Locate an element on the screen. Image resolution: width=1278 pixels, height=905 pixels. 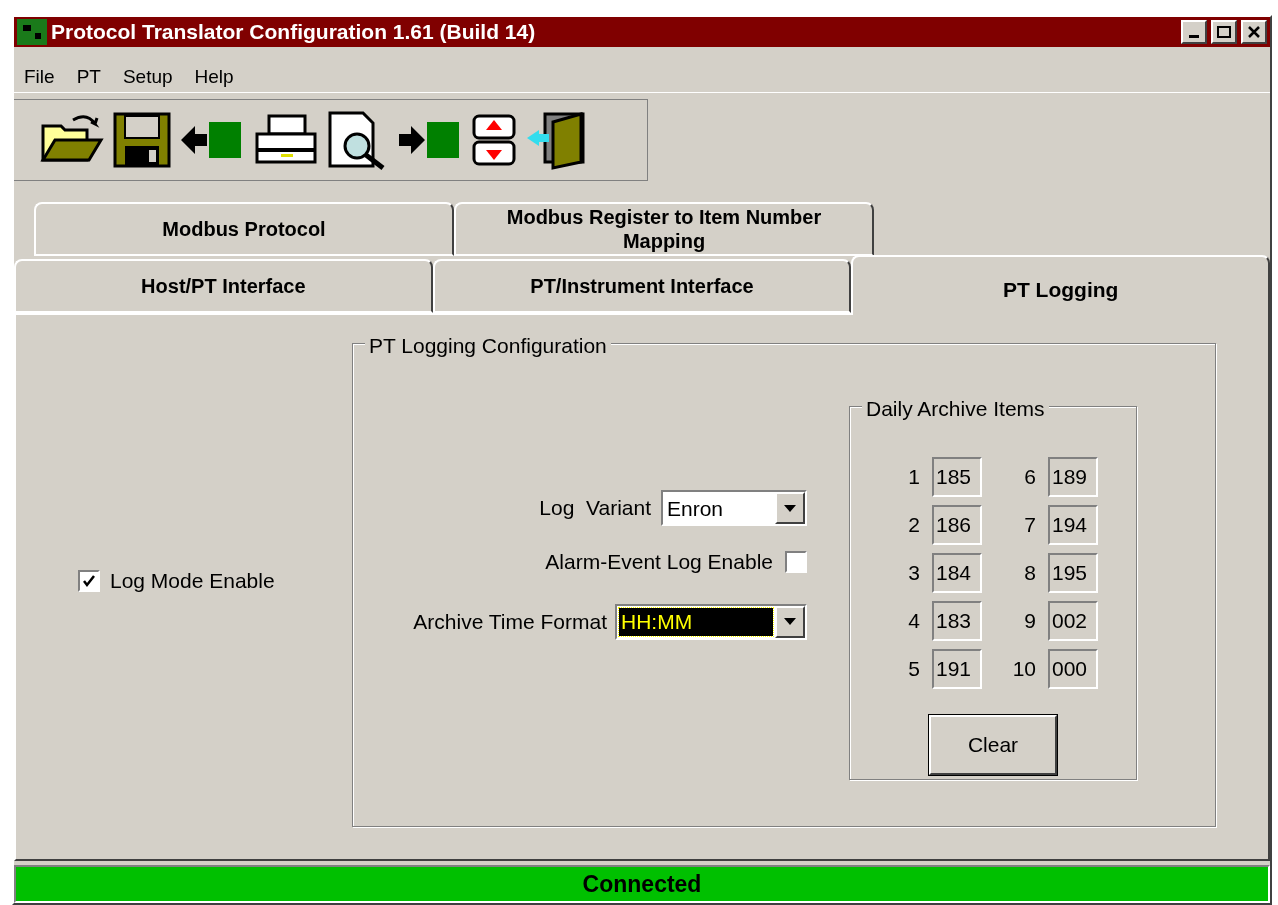
minimize-icon is located at coordinates (1194, 36).